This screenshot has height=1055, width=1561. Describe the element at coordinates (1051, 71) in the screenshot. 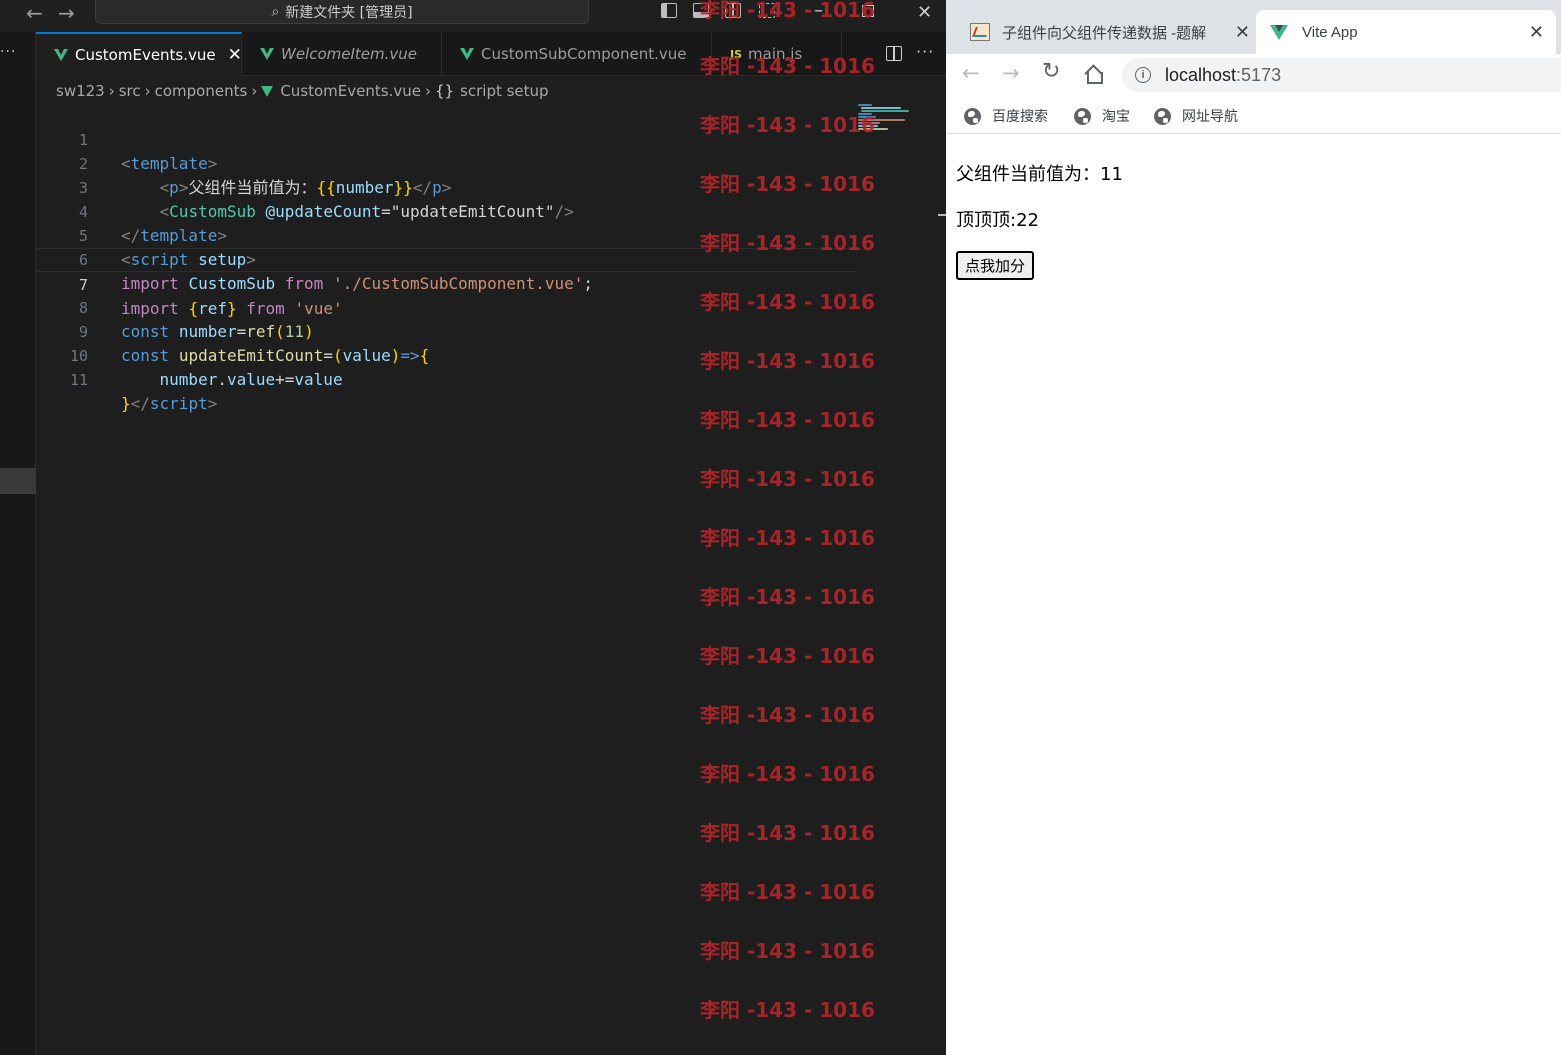

I see `reload-icon: ↻` at that location.